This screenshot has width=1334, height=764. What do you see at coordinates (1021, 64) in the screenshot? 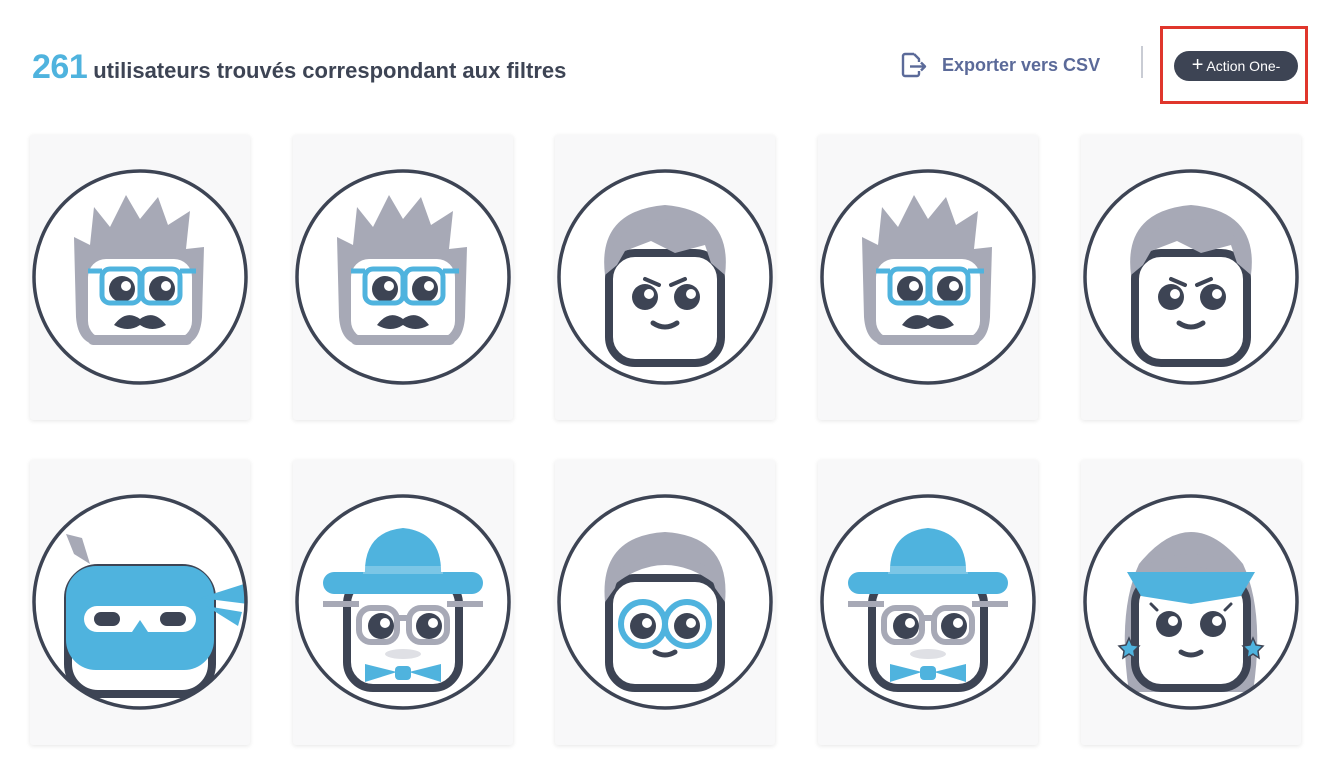
I see `export-label: Exporter vers CSV` at bounding box center [1021, 64].